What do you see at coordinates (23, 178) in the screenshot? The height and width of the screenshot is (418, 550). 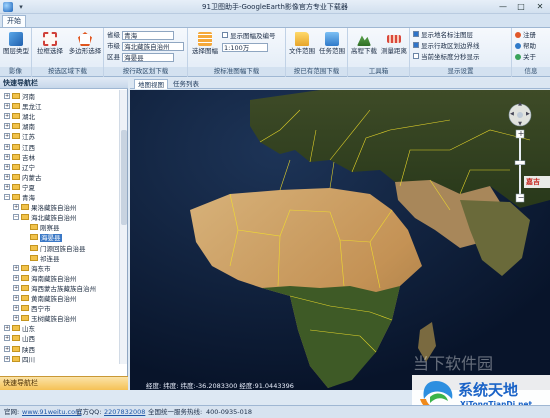 I see `tree-node: + 内蒙古` at bounding box center [23, 178].